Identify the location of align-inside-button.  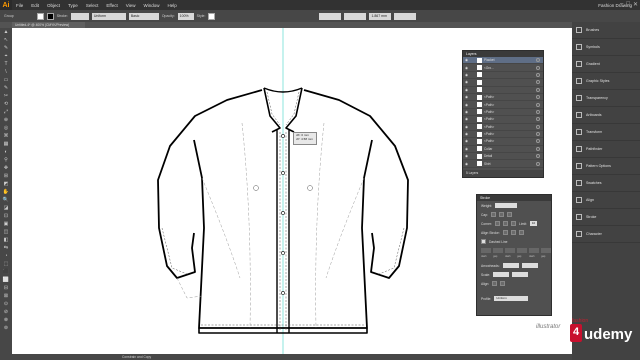
(513, 232).